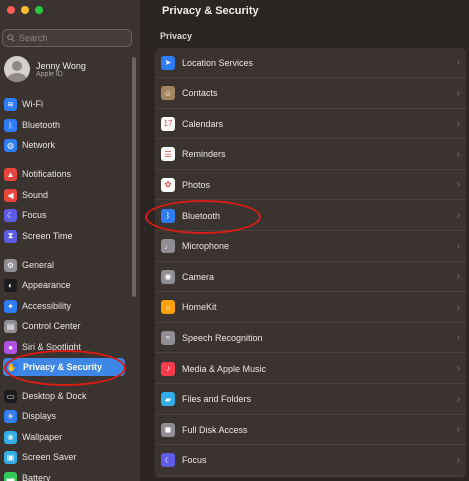 The width and height of the screenshot is (469, 481). Describe the element at coordinates (39, 145) in the screenshot. I see `sidebar-item-label: Network` at that location.